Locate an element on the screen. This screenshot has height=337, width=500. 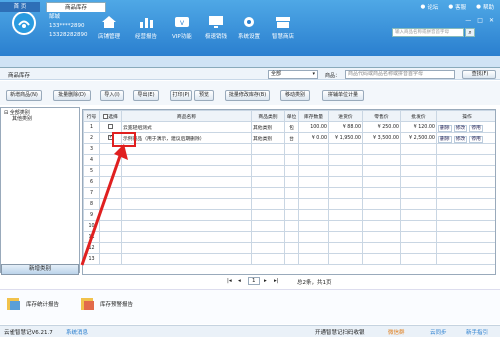
batch-modify-stock-button: 批量修改库存(B) is located at coordinates (247, 95).